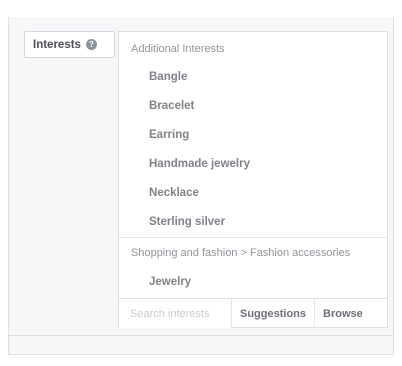 The image size is (402, 366). What do you see at coordinates (169, 135) in the screenshot?
I see `interest-item-earring: Earring` at bounding box center [169, 135].